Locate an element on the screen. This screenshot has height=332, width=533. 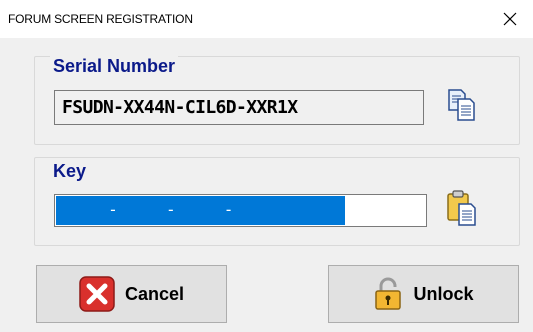
serial-number-field: FSUDN-XX44N-CIL6D-XXR1X is located at coordinates (239, 107).